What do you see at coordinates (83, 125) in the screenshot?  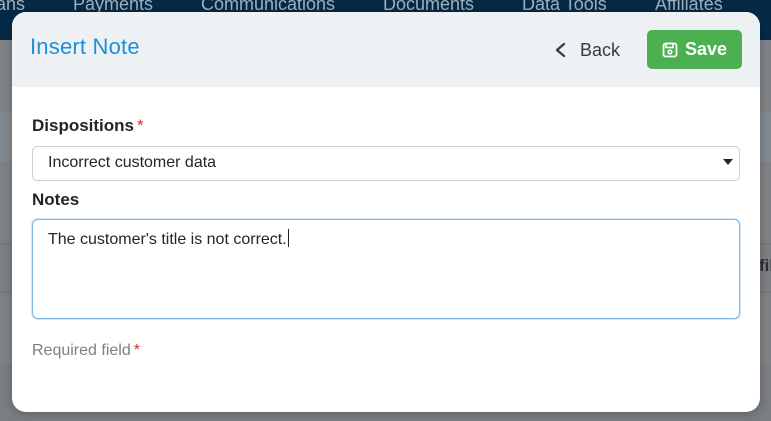 I see `dispositions-label-text: Dispositions` at bounding box center [83, 125].